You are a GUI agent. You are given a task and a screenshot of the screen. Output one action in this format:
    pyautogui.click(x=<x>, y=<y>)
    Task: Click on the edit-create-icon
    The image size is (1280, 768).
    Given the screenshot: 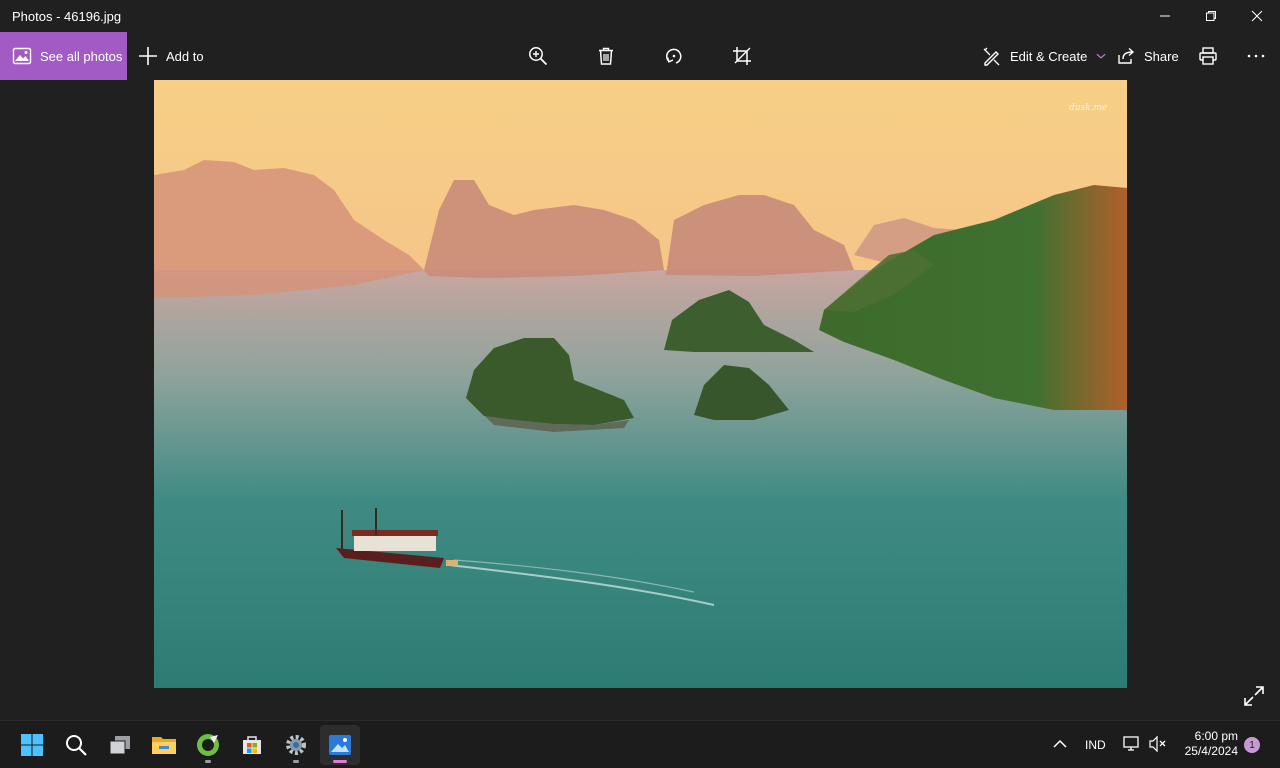 What is the action you would take?
    pyautogui.click(x=991, y=56)
    